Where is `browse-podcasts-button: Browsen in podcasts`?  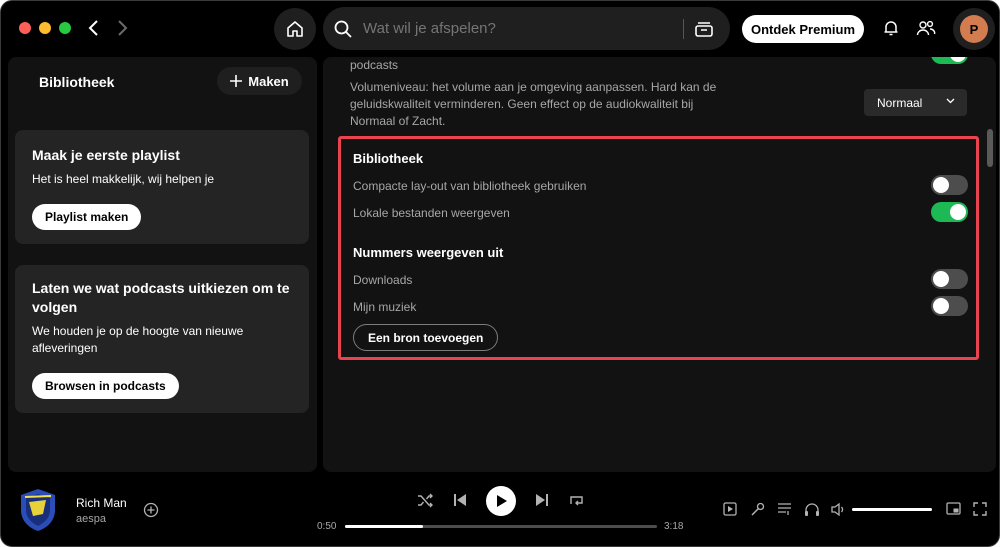 browse-podcasts-button: Browsen in podcasts is located at coordinates (105, 386).